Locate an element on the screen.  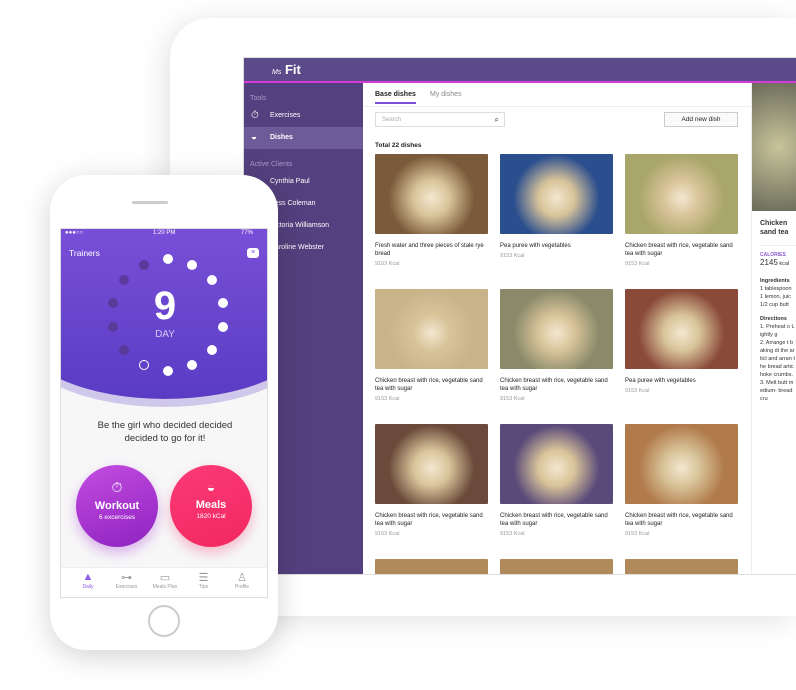
nav-label: Daily is located at coordinates (88, 587).